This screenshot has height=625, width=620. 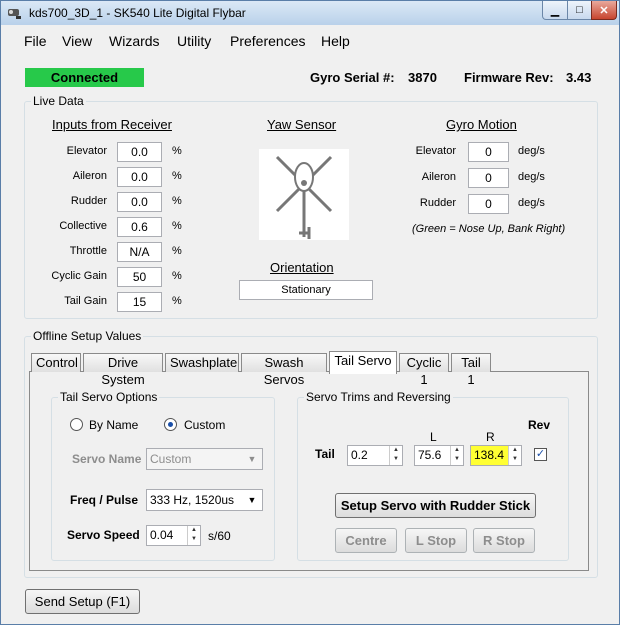 What do you see at coordinates (89, 176) in the screenshot?
I see `input-label: Aileron` at bounding box center [89, 176].